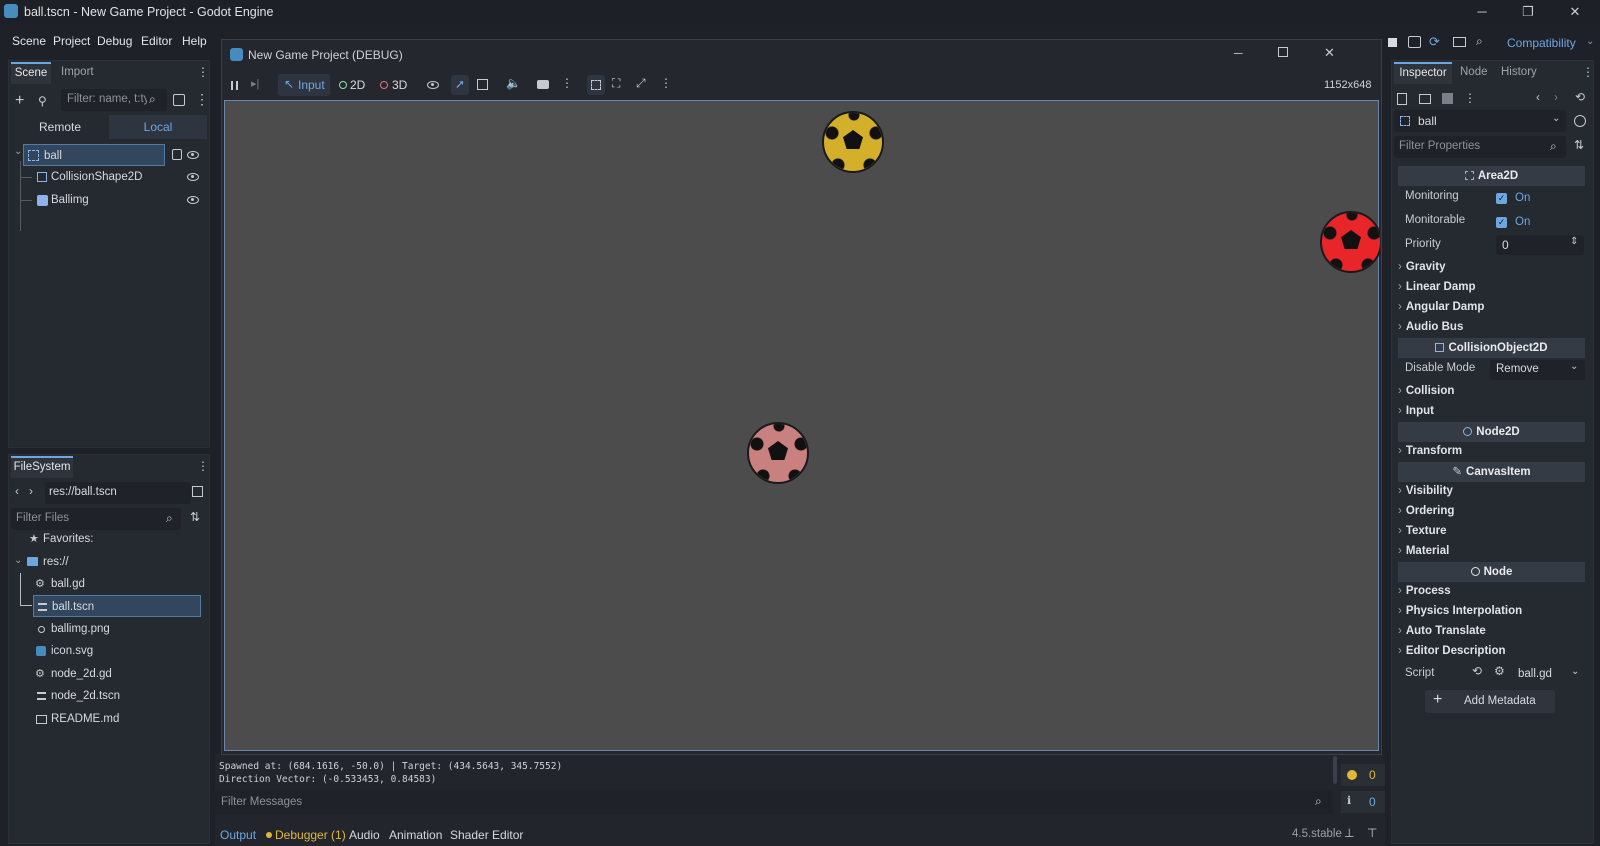  I want to click on new-resource-icon, so click(1402, 99).